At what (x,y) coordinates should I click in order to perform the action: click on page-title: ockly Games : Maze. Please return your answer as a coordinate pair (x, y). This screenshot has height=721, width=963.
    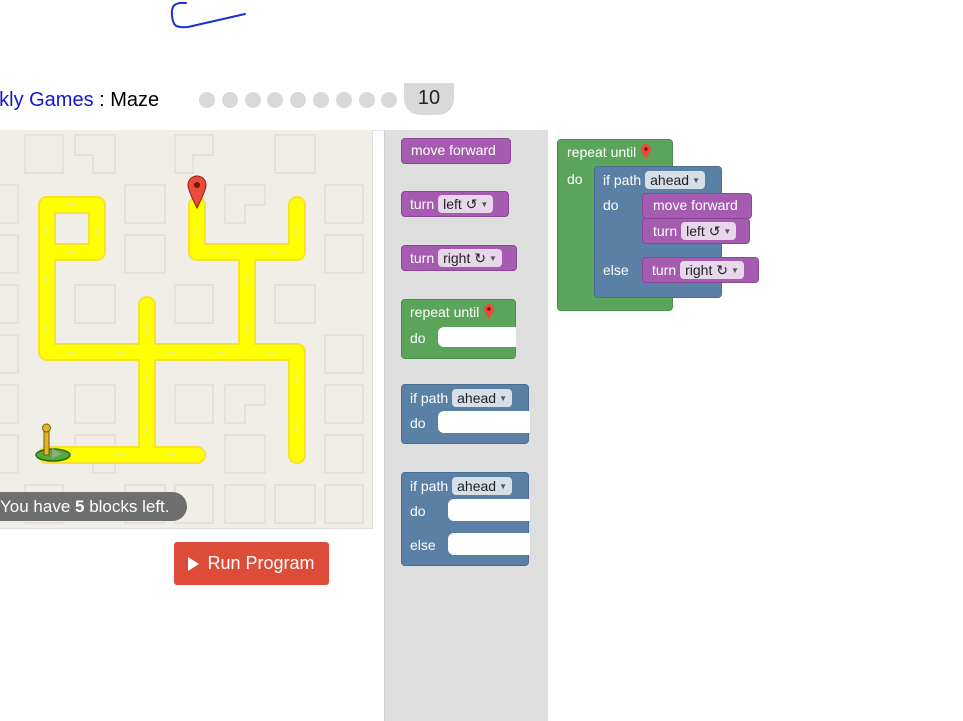
    Looking at the image, I should click on (79, 100).